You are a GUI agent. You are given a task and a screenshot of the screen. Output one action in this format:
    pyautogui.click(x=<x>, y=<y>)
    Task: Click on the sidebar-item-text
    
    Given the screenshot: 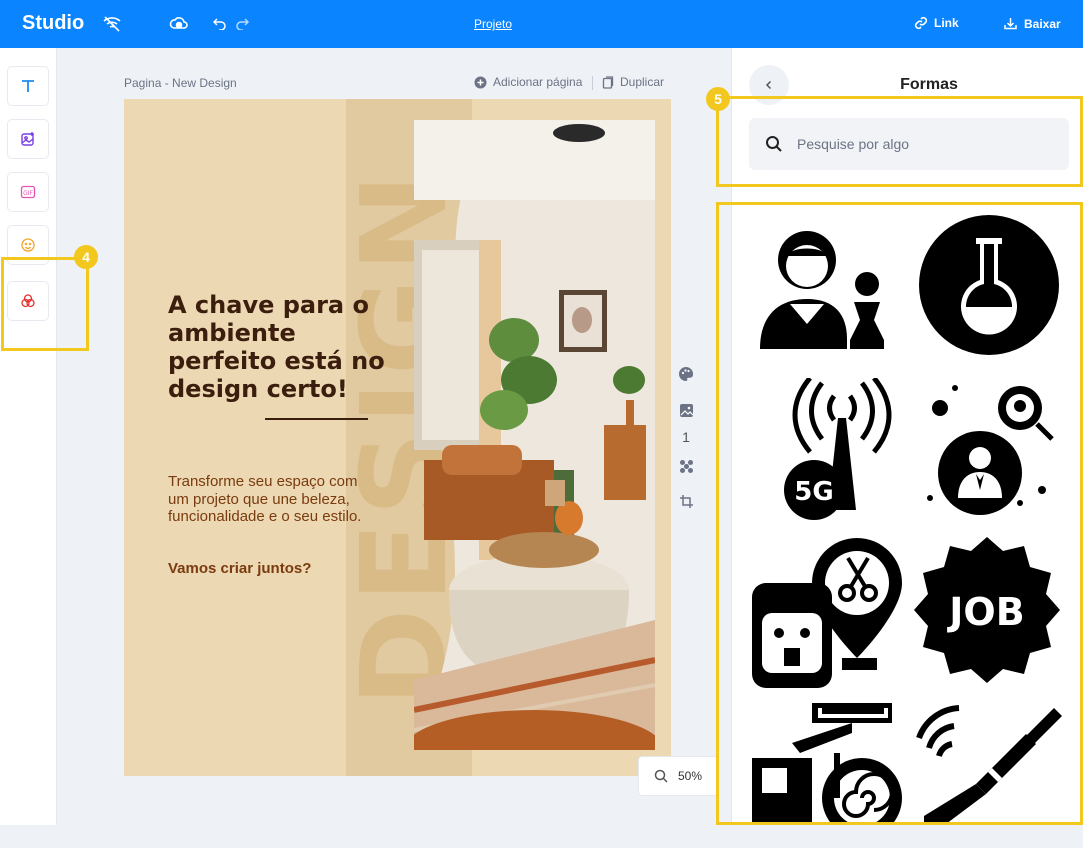 What is the action you would take?
    pyautogui.click(x=28, y=86)
    